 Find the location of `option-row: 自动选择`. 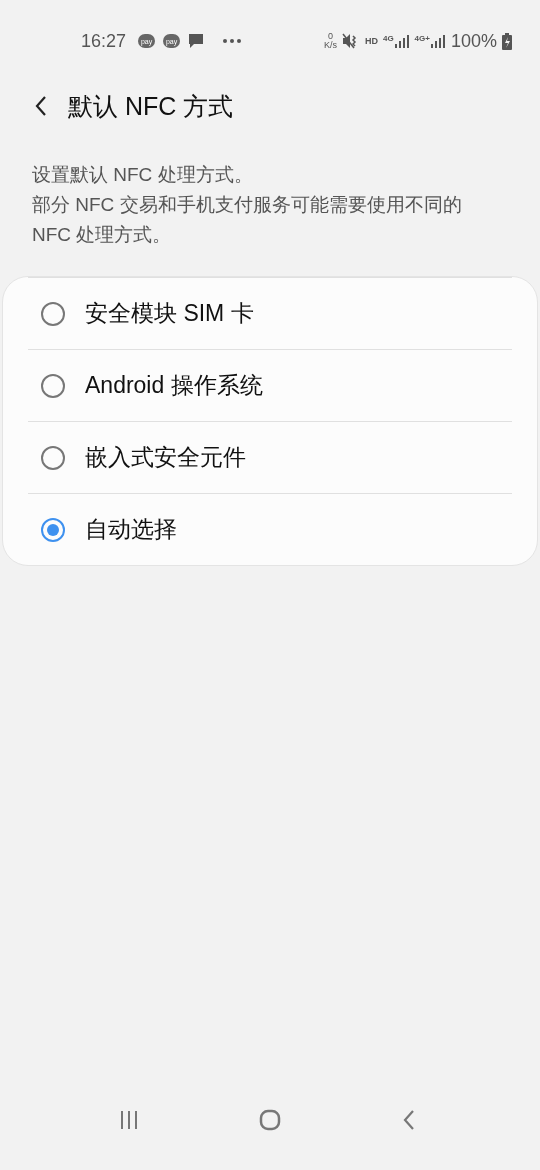

option-row: 自动选择 is located at coordinates (270, 529).